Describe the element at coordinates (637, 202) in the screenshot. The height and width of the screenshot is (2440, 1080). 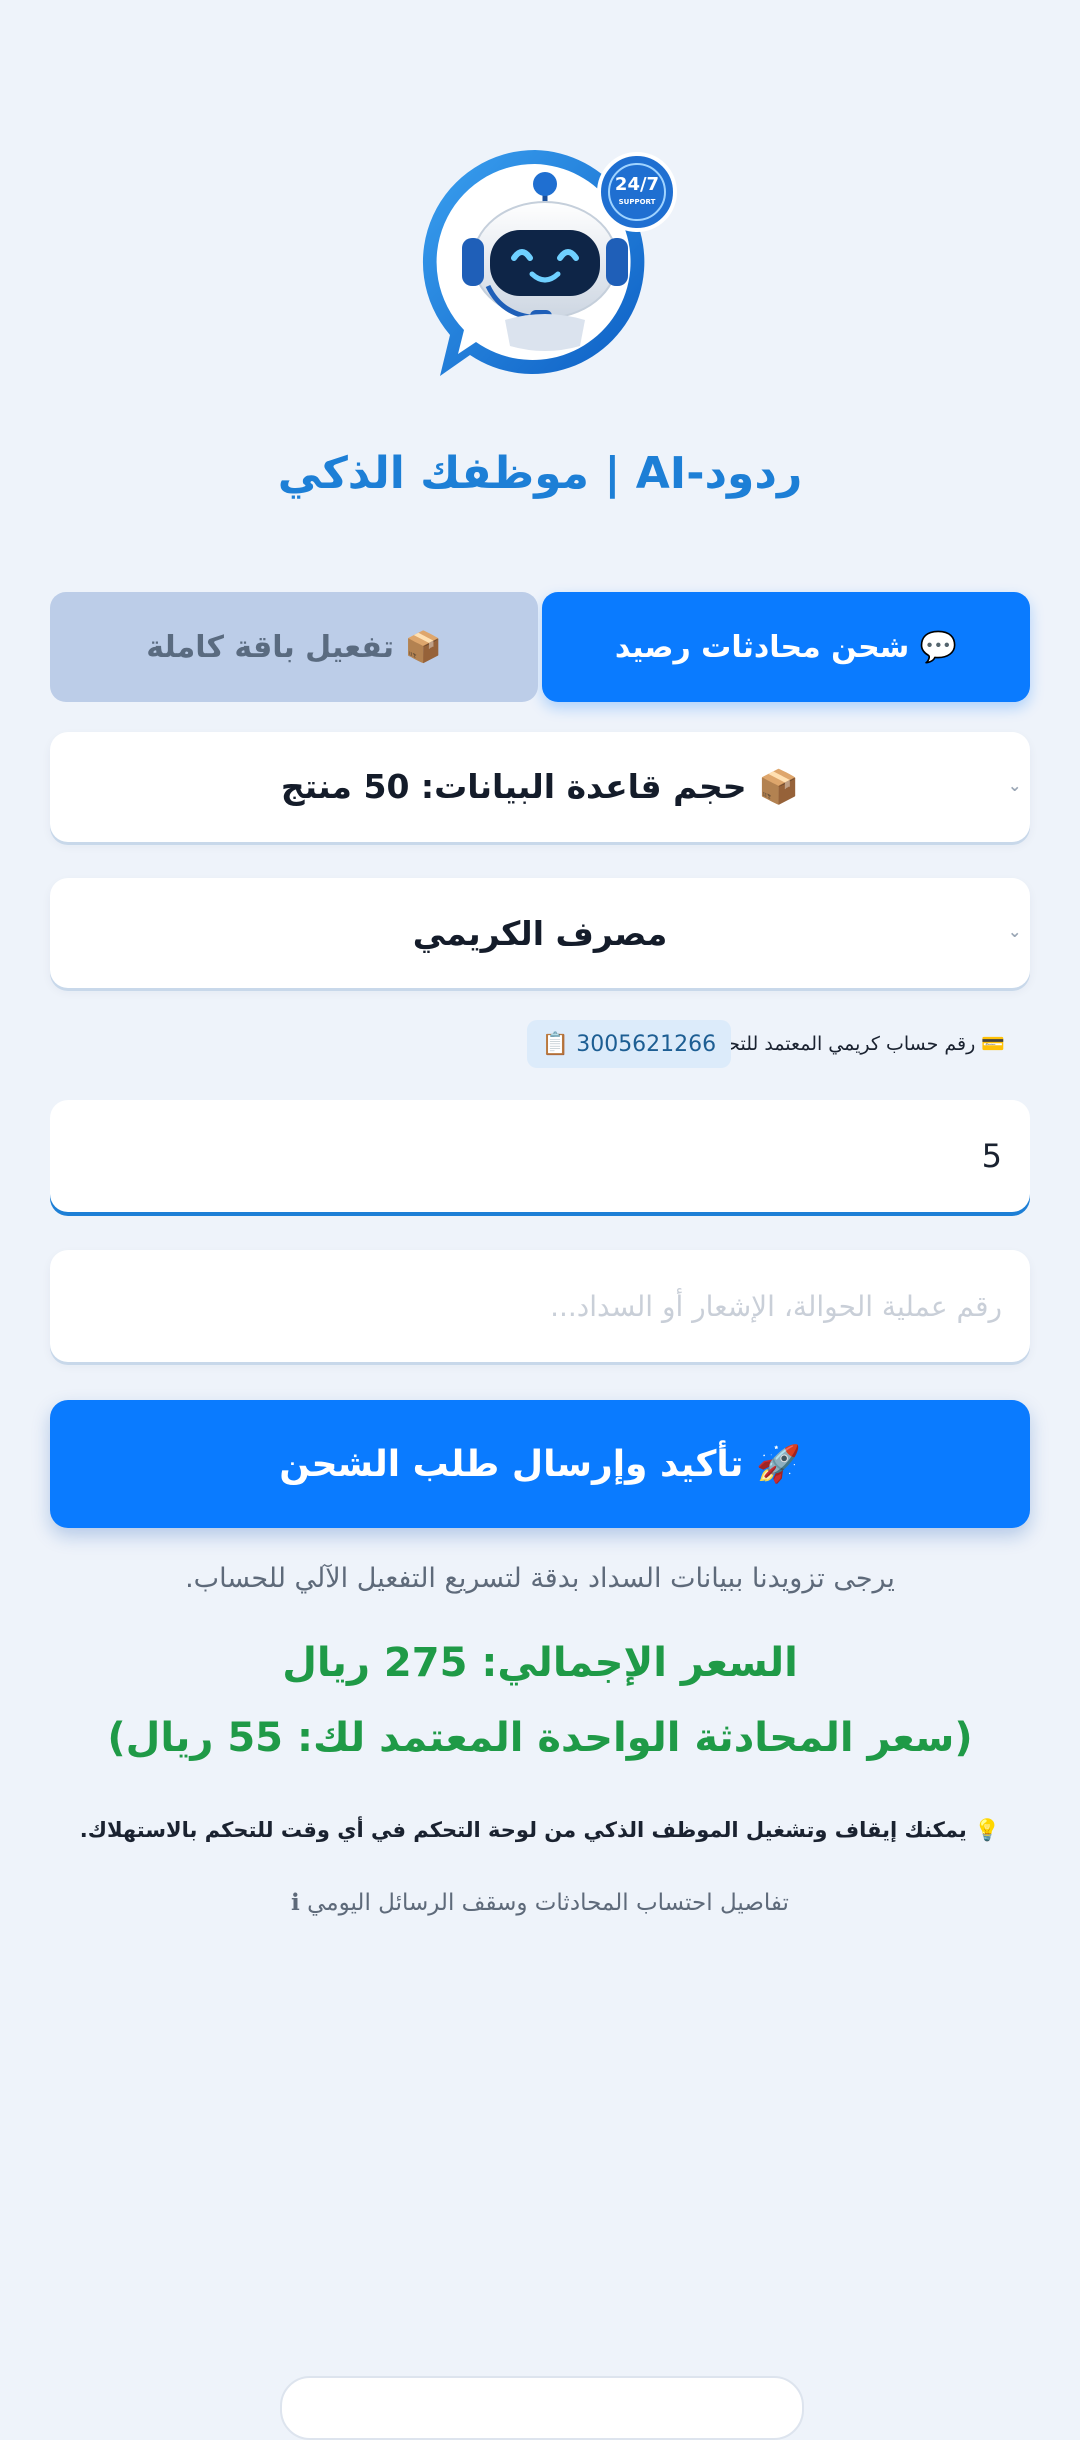
I see `logo-badge-subtext: SUPPORT` at that location.